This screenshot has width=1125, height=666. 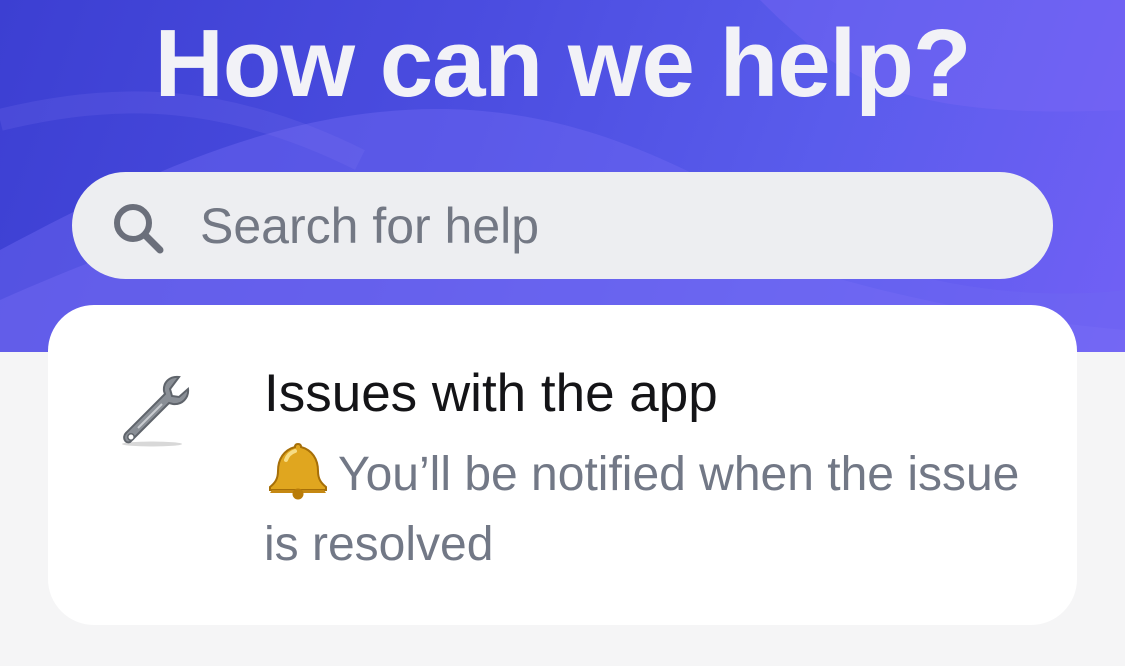 What do you see at coordinates (491, 393) in the screenshot?
I see `card-title: Issues with the app` at bounding box center [491, 393].